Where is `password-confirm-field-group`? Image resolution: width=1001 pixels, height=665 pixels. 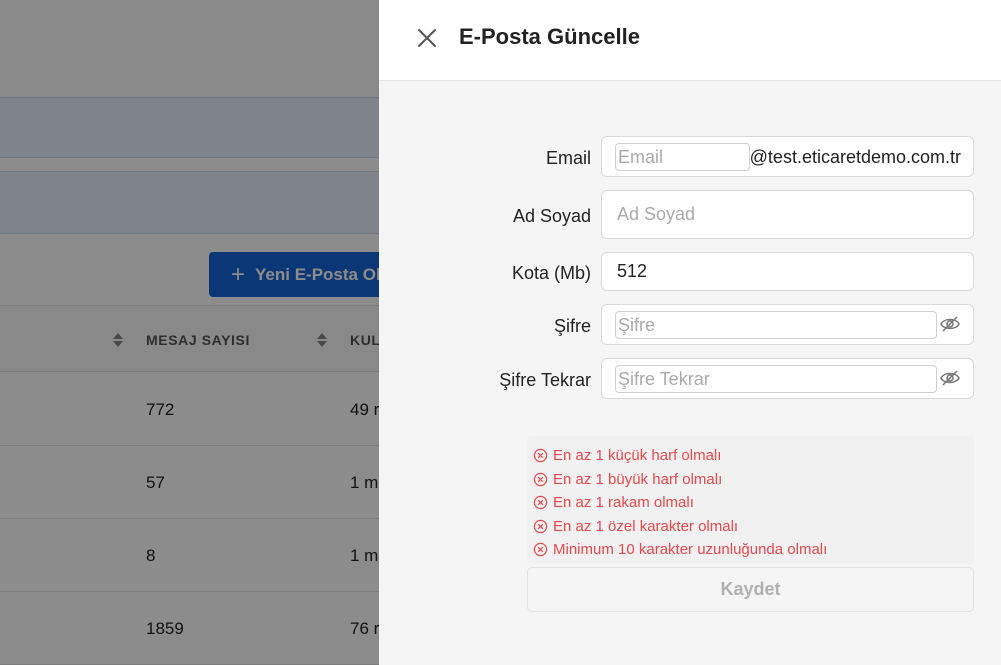
password-confirm-field-group is located at coordinates (787, 378).